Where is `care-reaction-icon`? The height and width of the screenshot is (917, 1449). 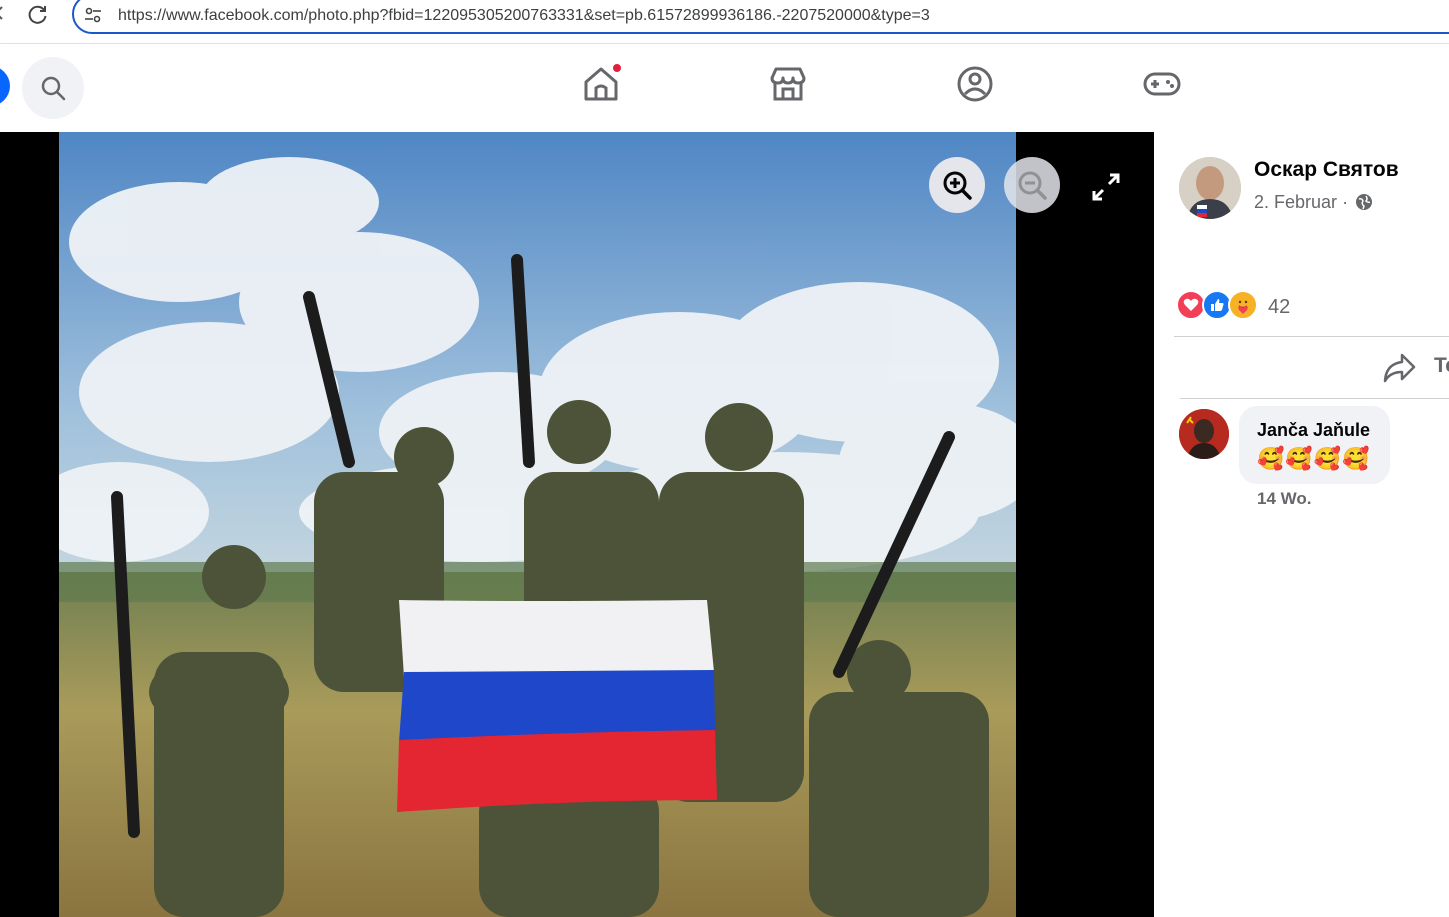 care-reaction-icon is located at coordinates (1243, 305).